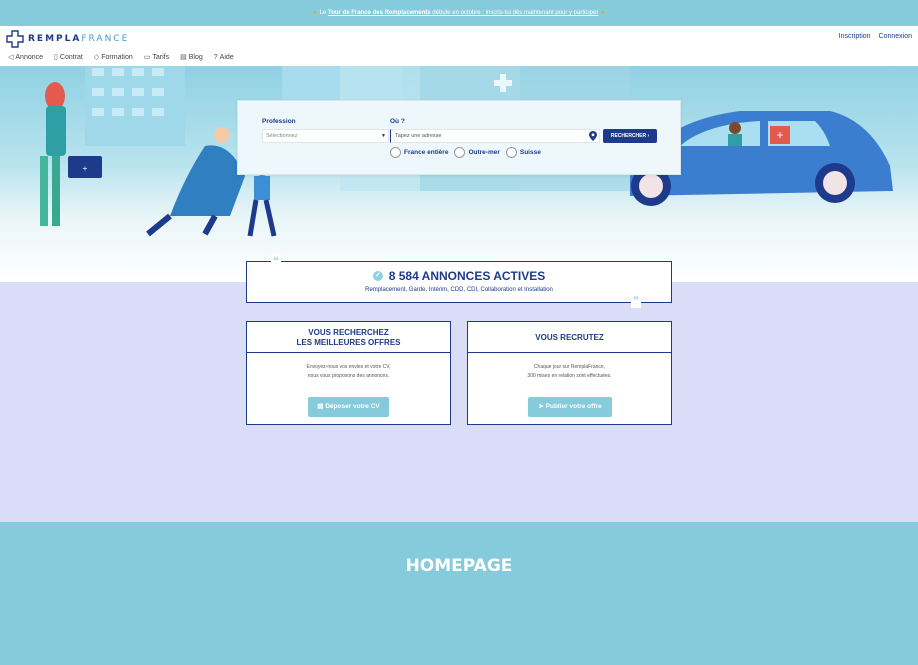 This screenshot has width=918, height=665. Describe the element at coordinates (648, 136) in the screenshot. I see `chevron-right-icon: ›` at that location.